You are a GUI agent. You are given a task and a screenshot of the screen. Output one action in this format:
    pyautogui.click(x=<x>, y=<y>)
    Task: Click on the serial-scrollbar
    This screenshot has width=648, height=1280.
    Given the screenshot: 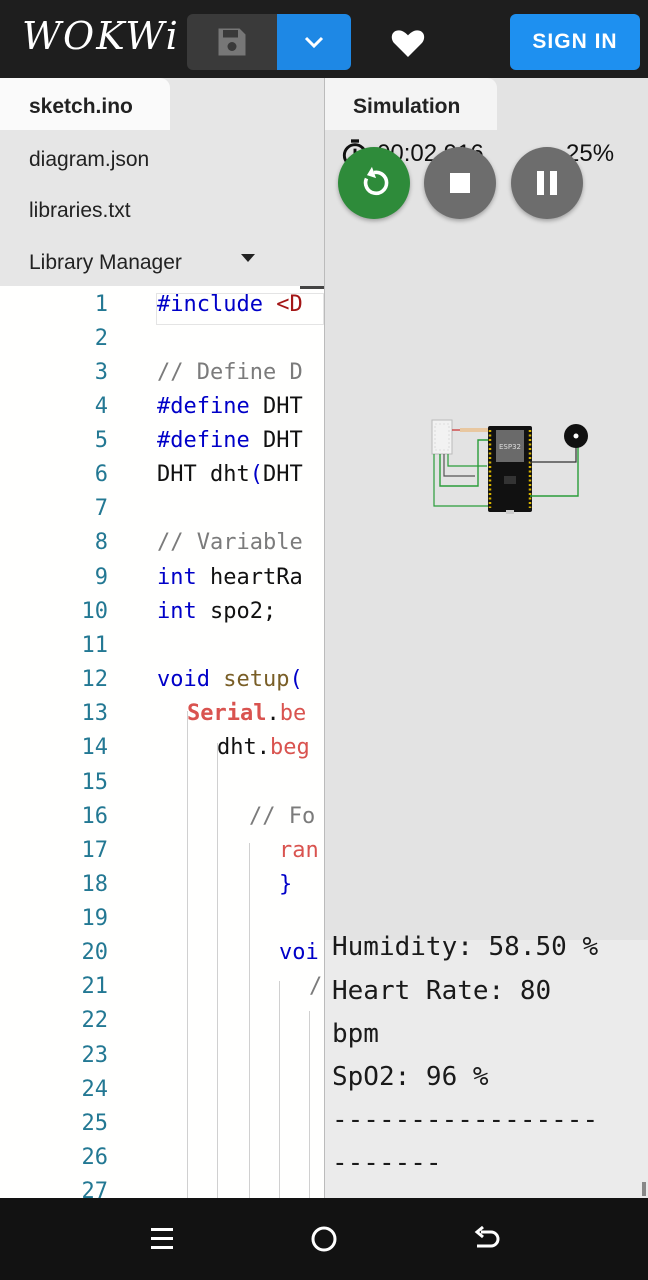 What is the action you would take?
    pyautogui.click(x=644, y=1189)
    